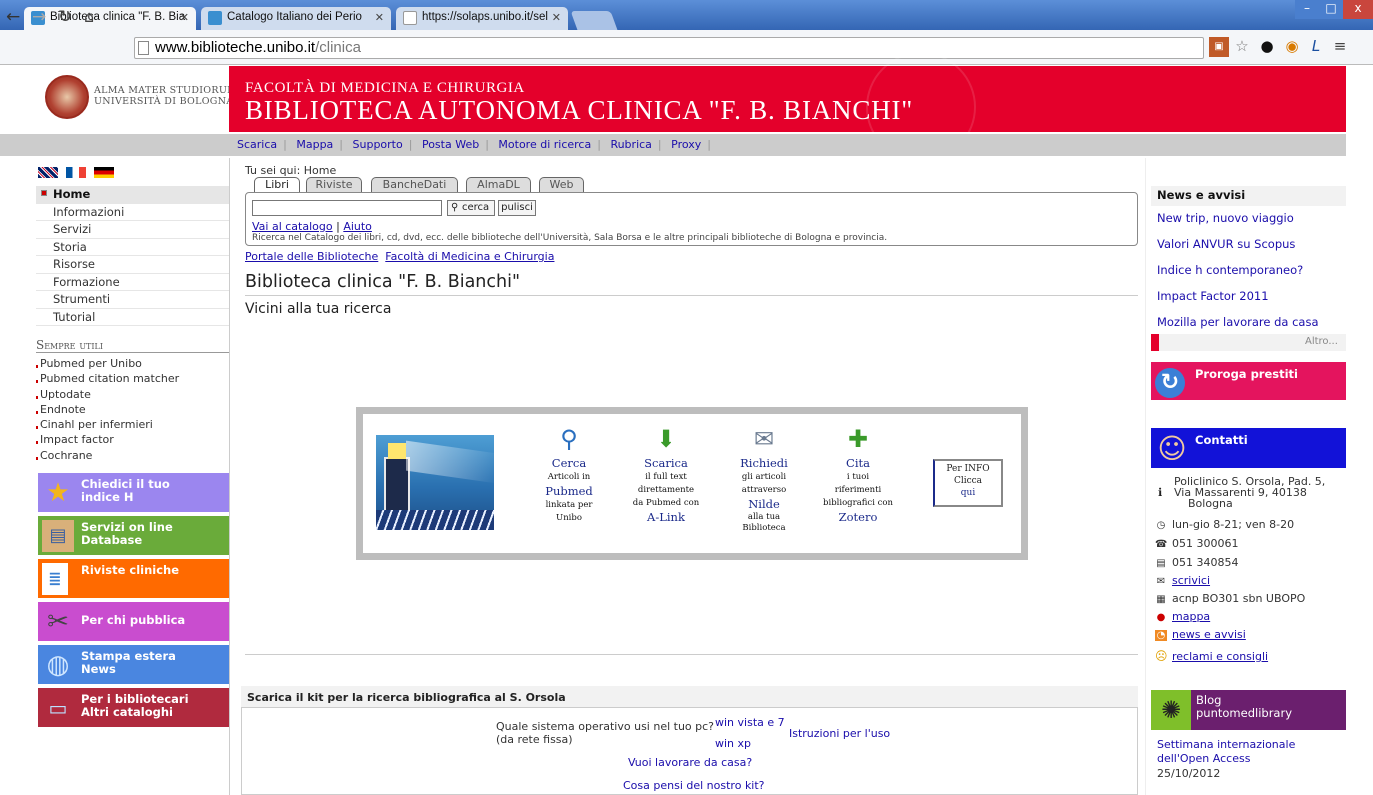 The height and width of the screenshot is (795, 1373). I want to click on box-bibliotecari: ▭ Per i bibliotecari Altri cataloghi, so click(133, 707).